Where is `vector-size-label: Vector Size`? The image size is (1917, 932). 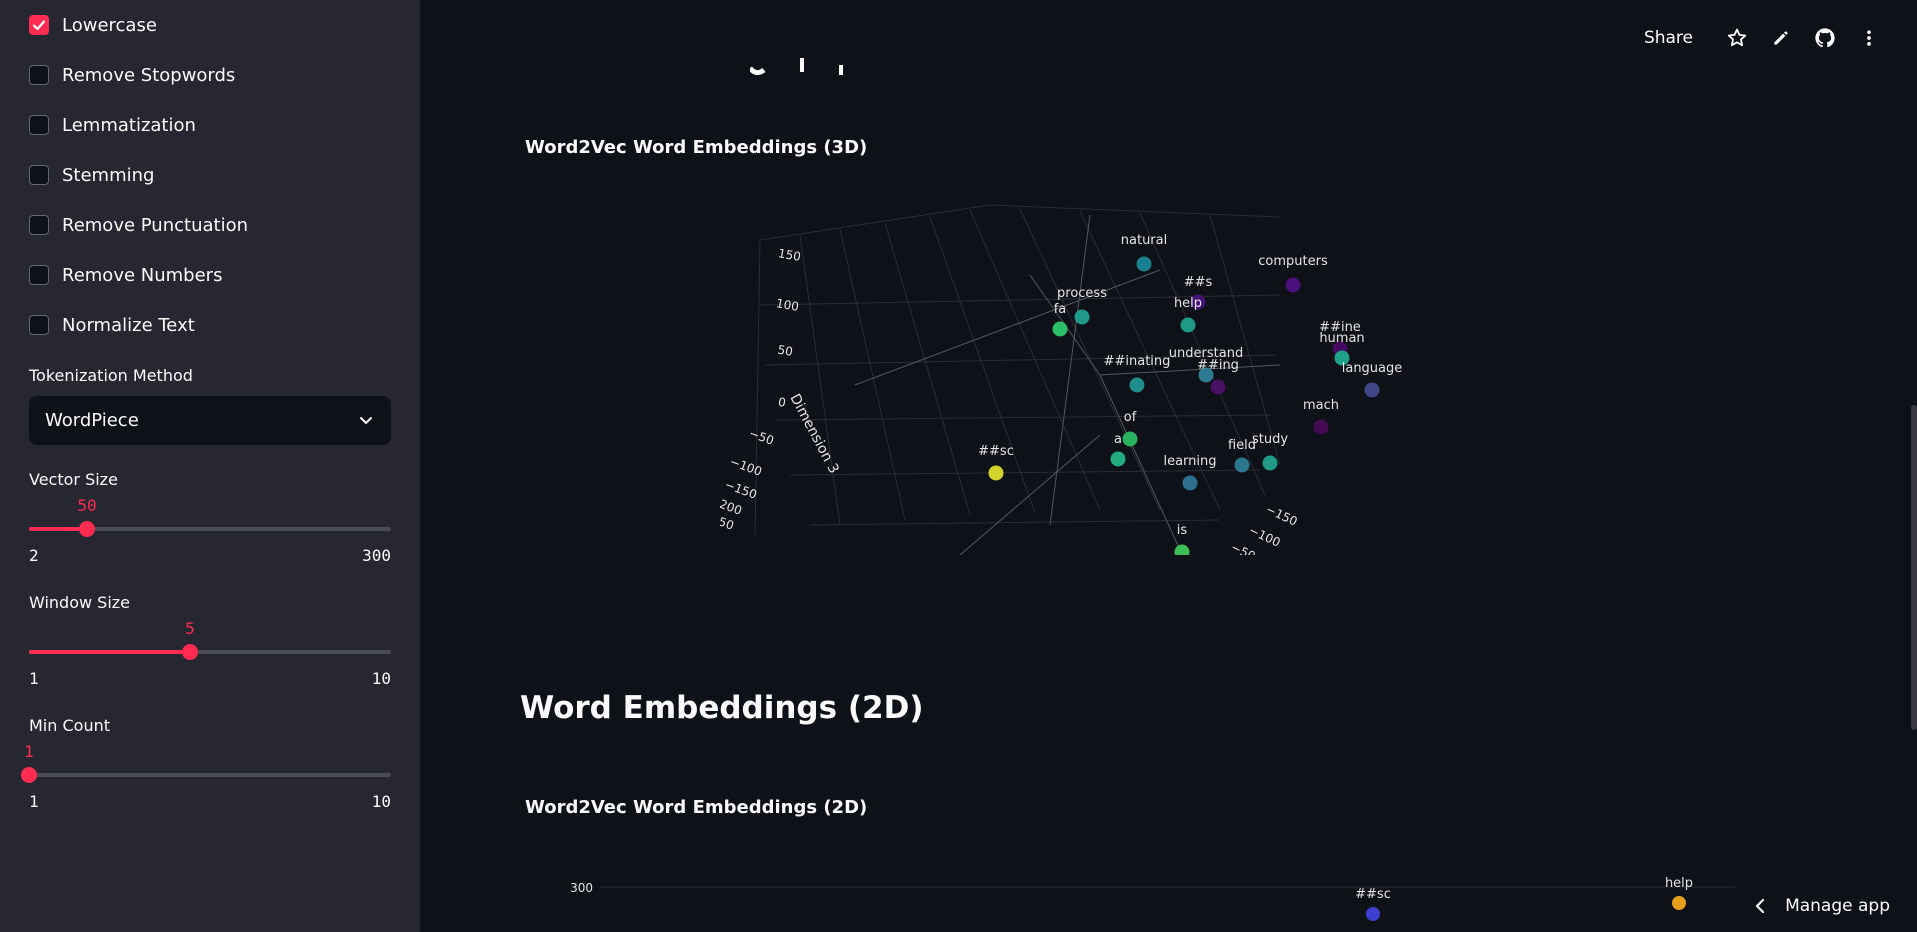 vector-size-label: Vector Size is located at coordinates (73, 479).